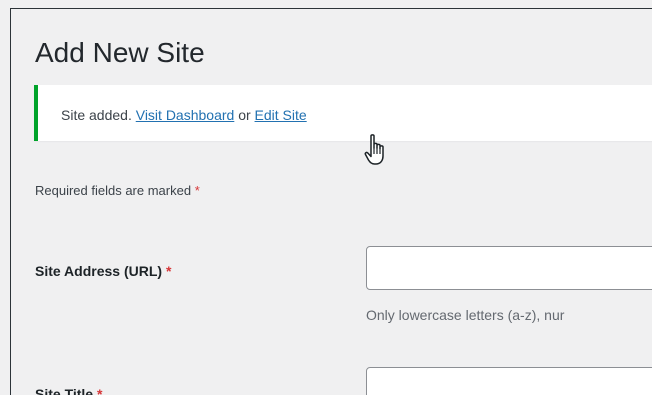  What do you see at coordinates (96, 115) in the screenshot?
I see `notice-prefix: Site added.` at bounding box center [96, 115].